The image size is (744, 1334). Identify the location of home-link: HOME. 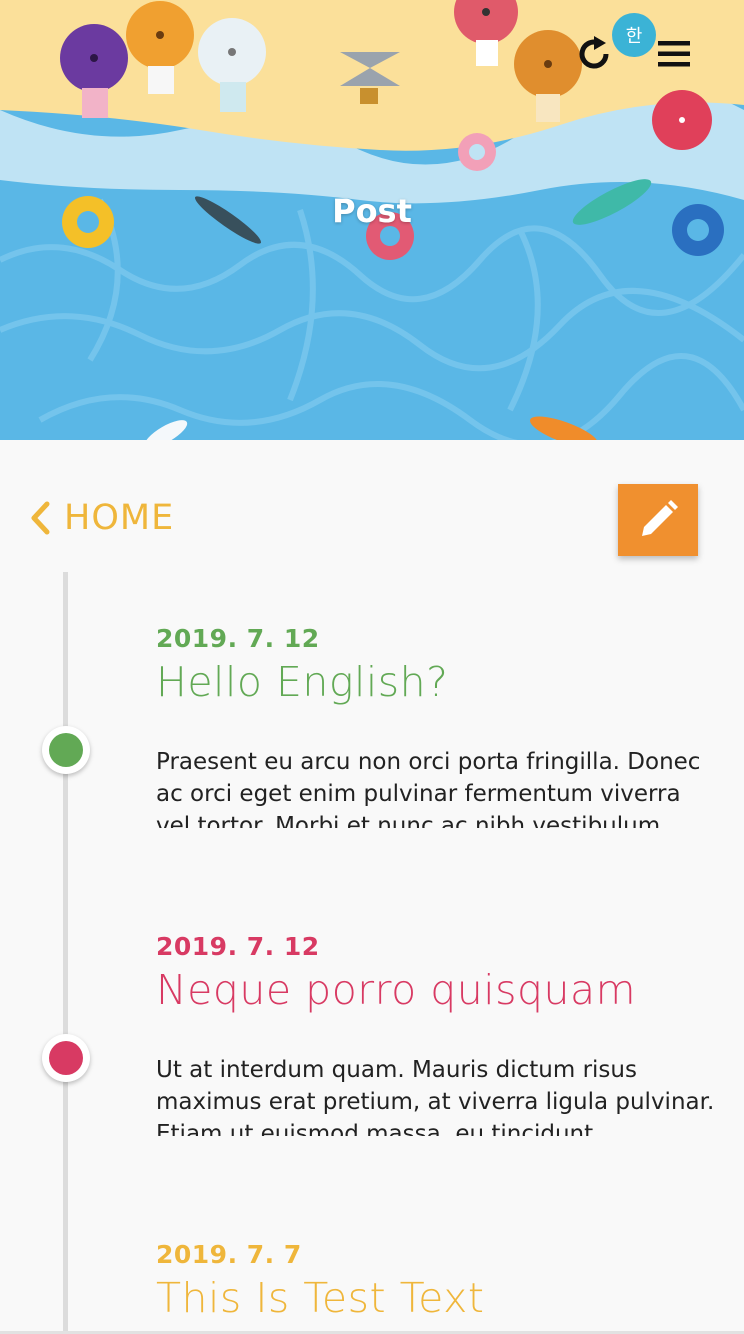
(101, 518).